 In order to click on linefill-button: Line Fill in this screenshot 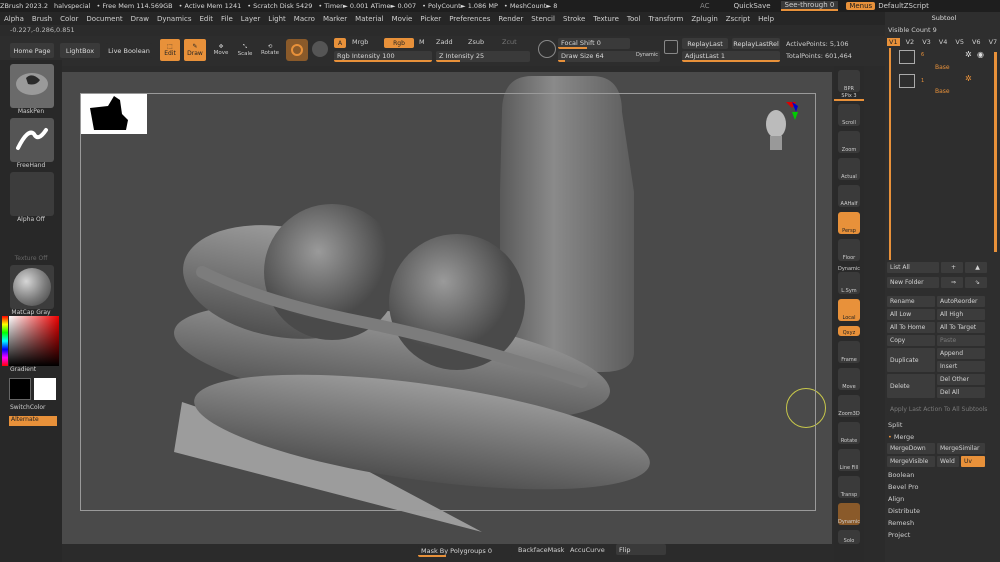, I will do `click(849, 460)`.